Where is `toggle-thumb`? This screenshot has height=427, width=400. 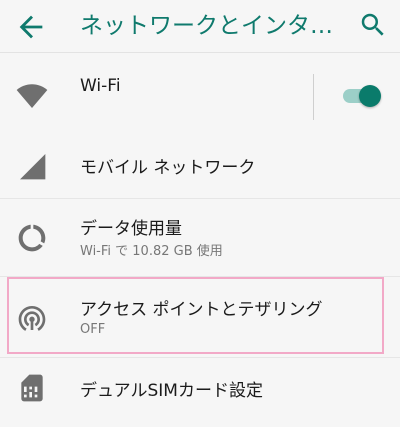
toggle-thumb is located at coordinates (370, 96).